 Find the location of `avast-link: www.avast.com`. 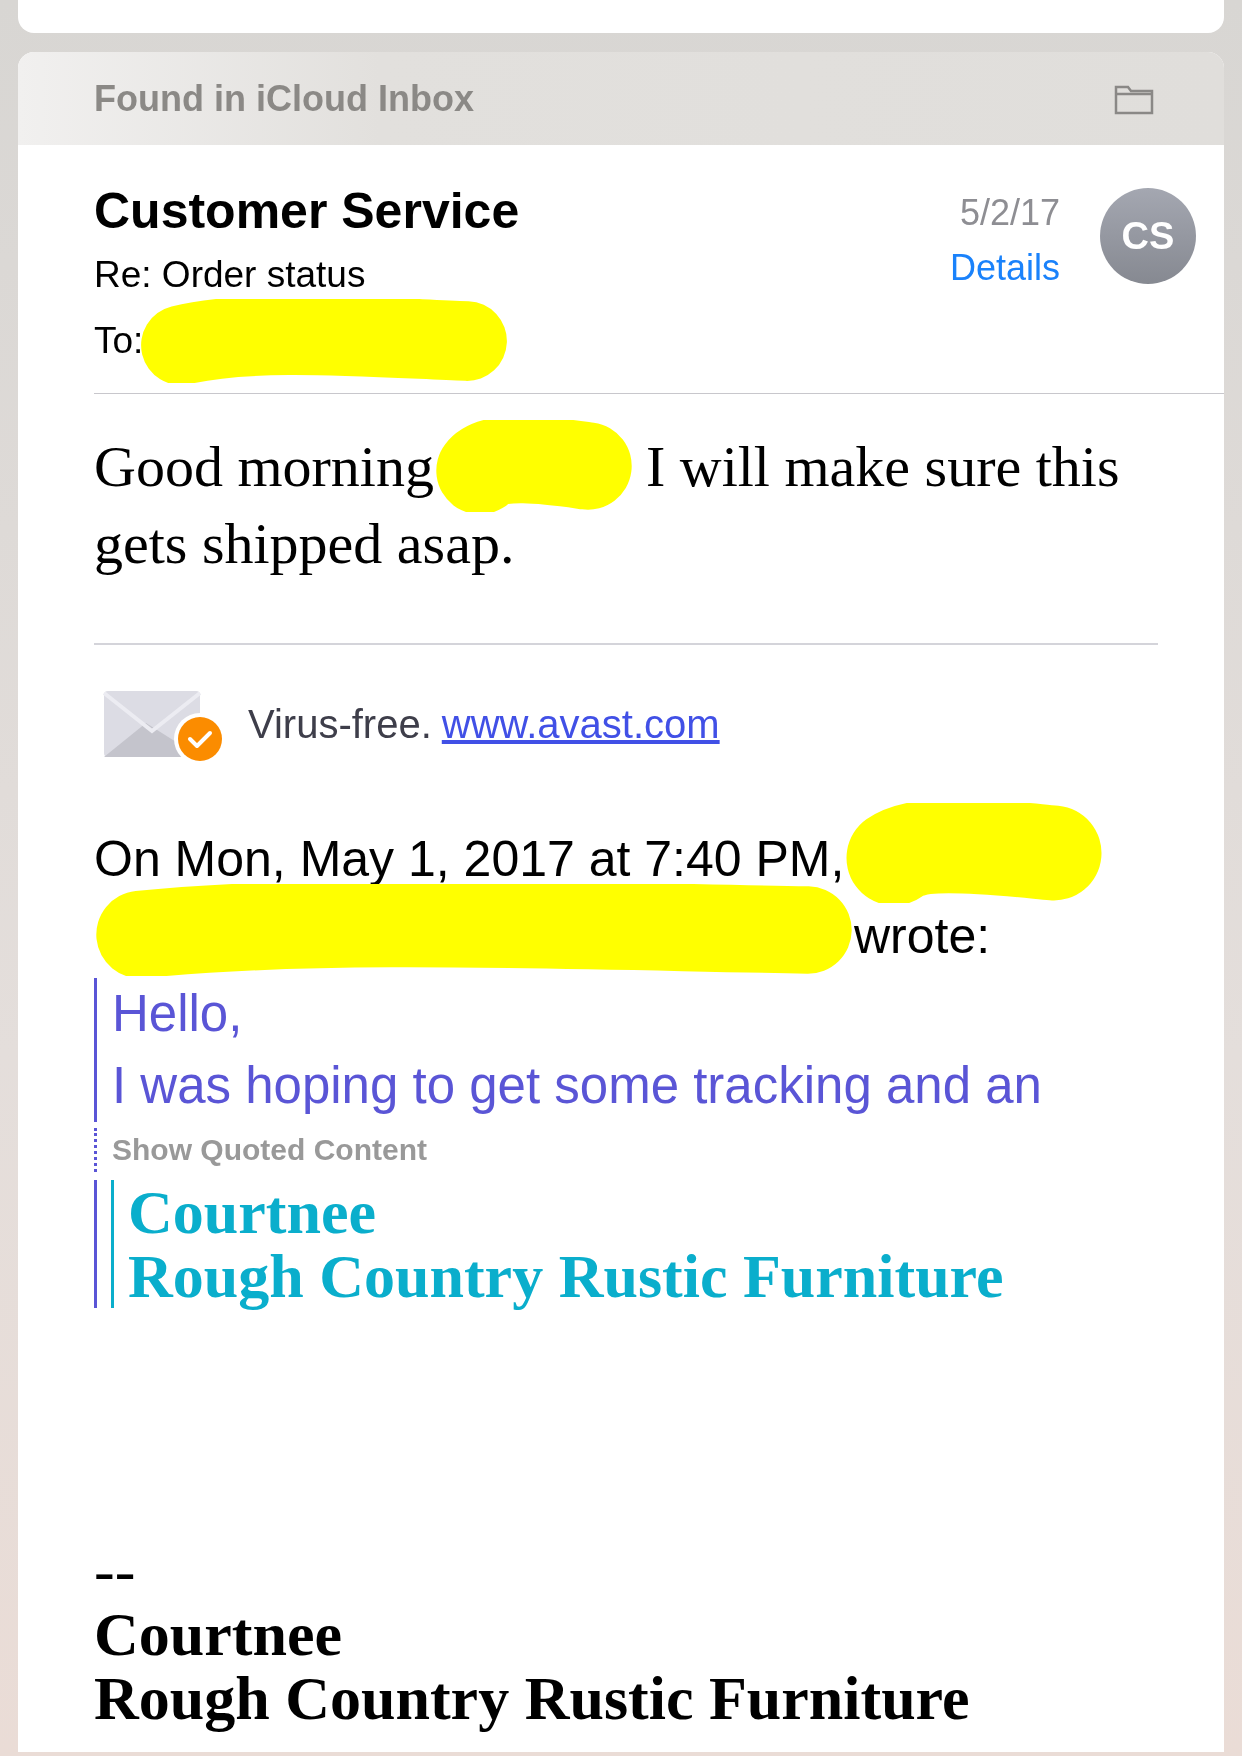

avast-link: www.avast.com is located at coordinates (580, 724).